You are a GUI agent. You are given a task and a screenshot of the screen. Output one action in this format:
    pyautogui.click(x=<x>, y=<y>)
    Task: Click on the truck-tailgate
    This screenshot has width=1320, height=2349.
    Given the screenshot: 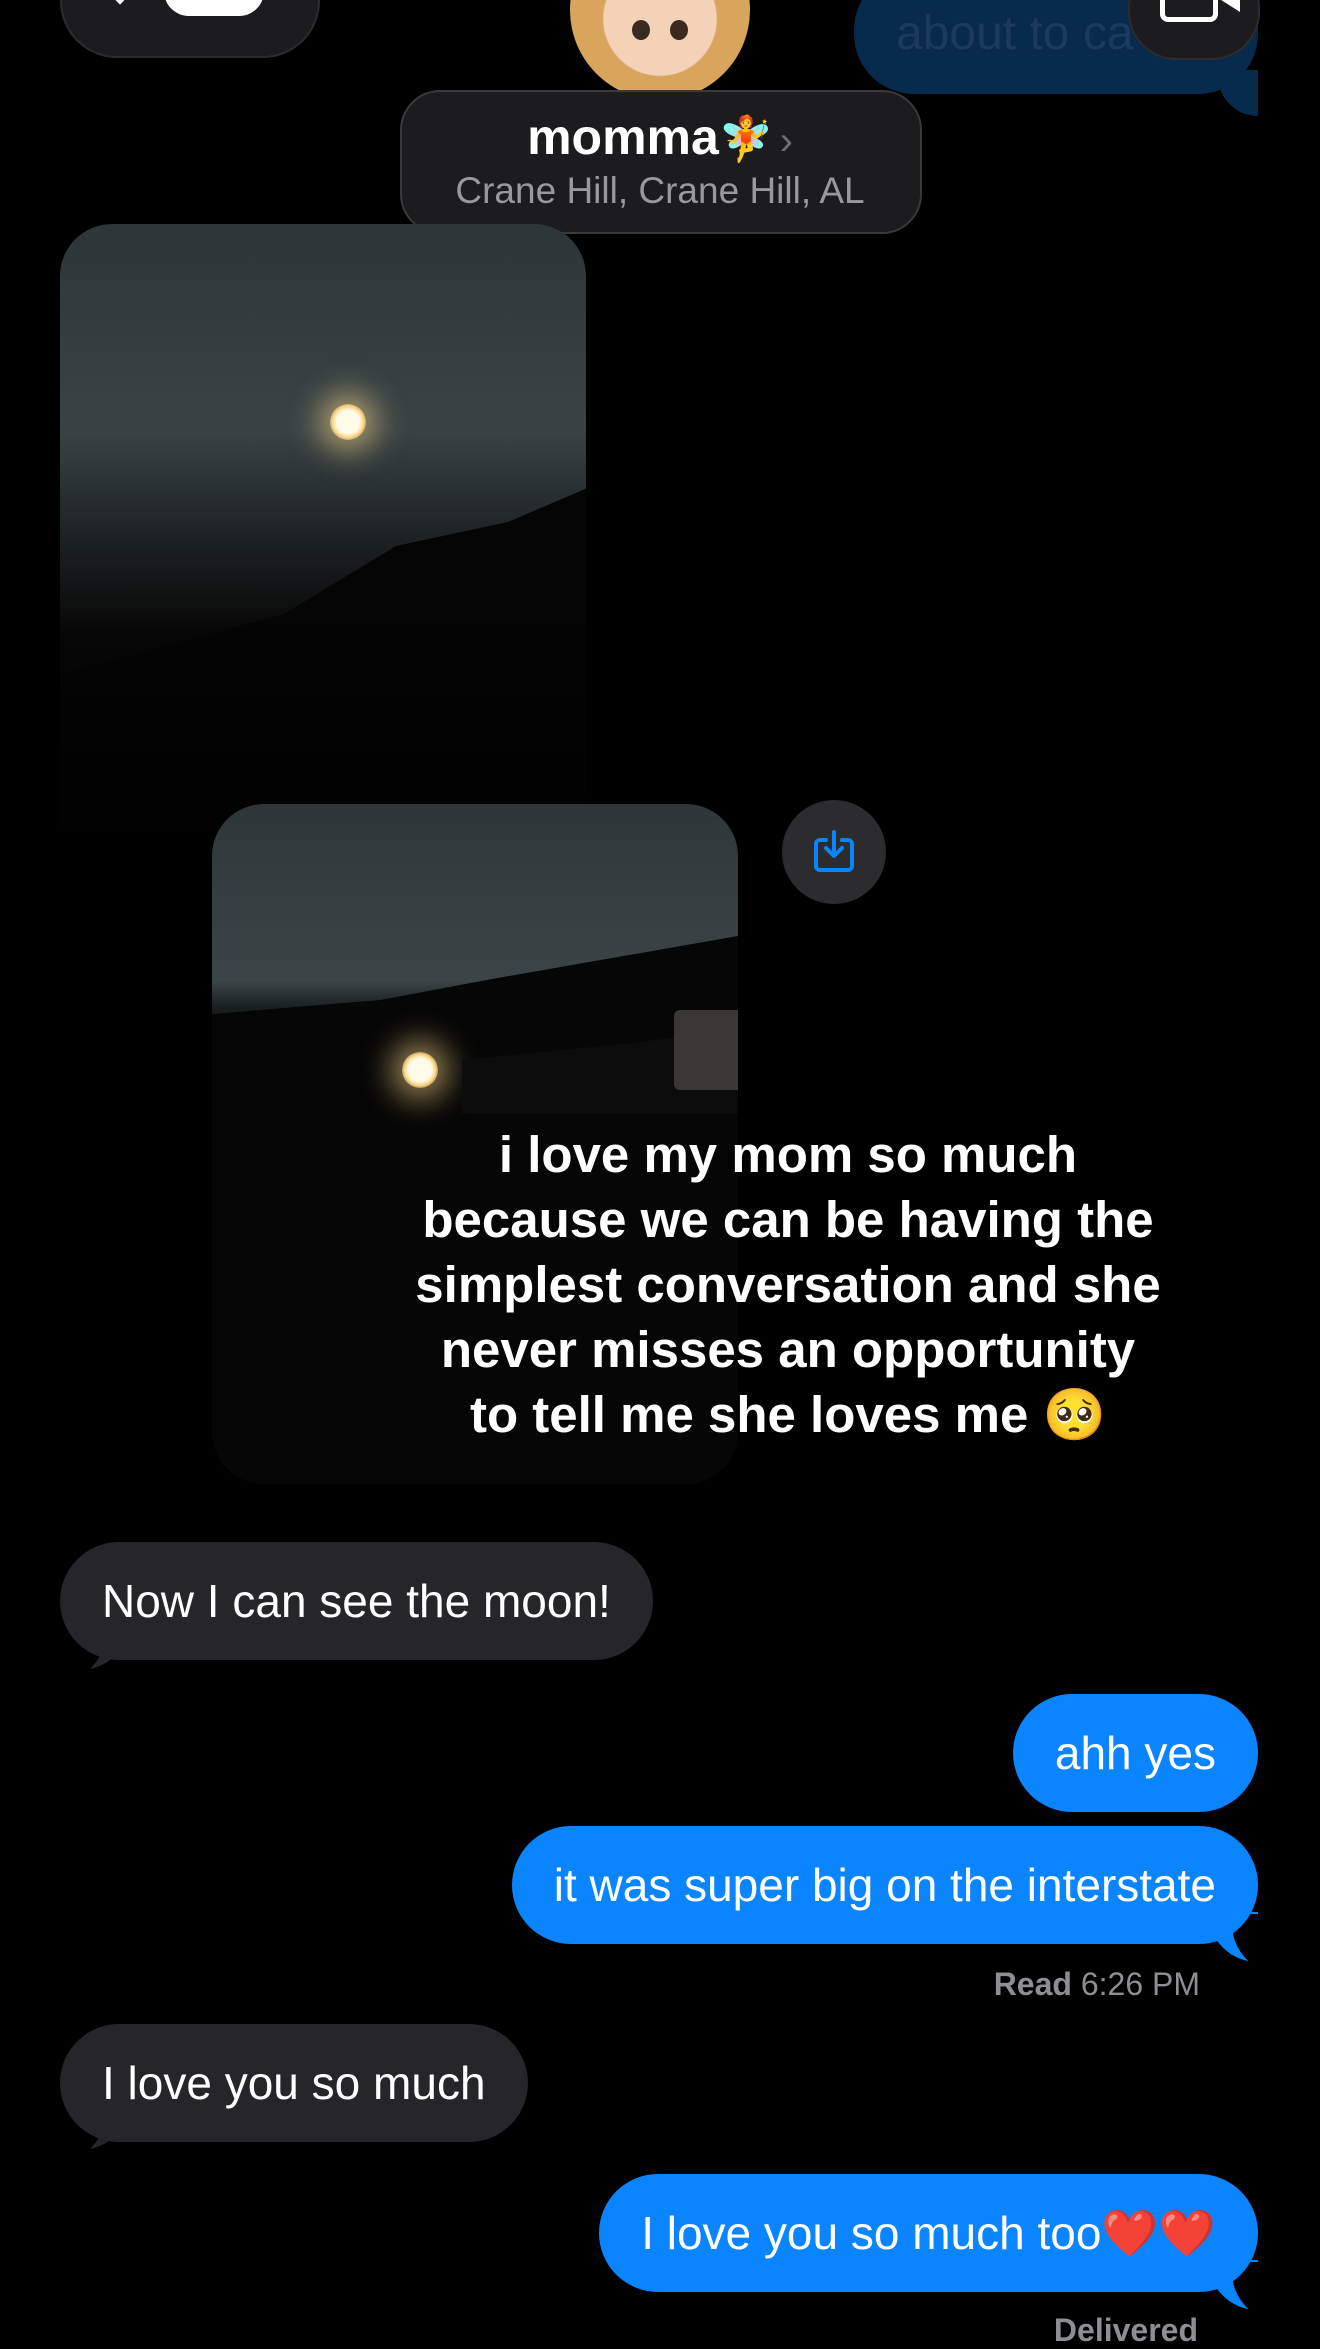 What is the action you would take?
    pyautogui.click(x=706, y=1050)
    